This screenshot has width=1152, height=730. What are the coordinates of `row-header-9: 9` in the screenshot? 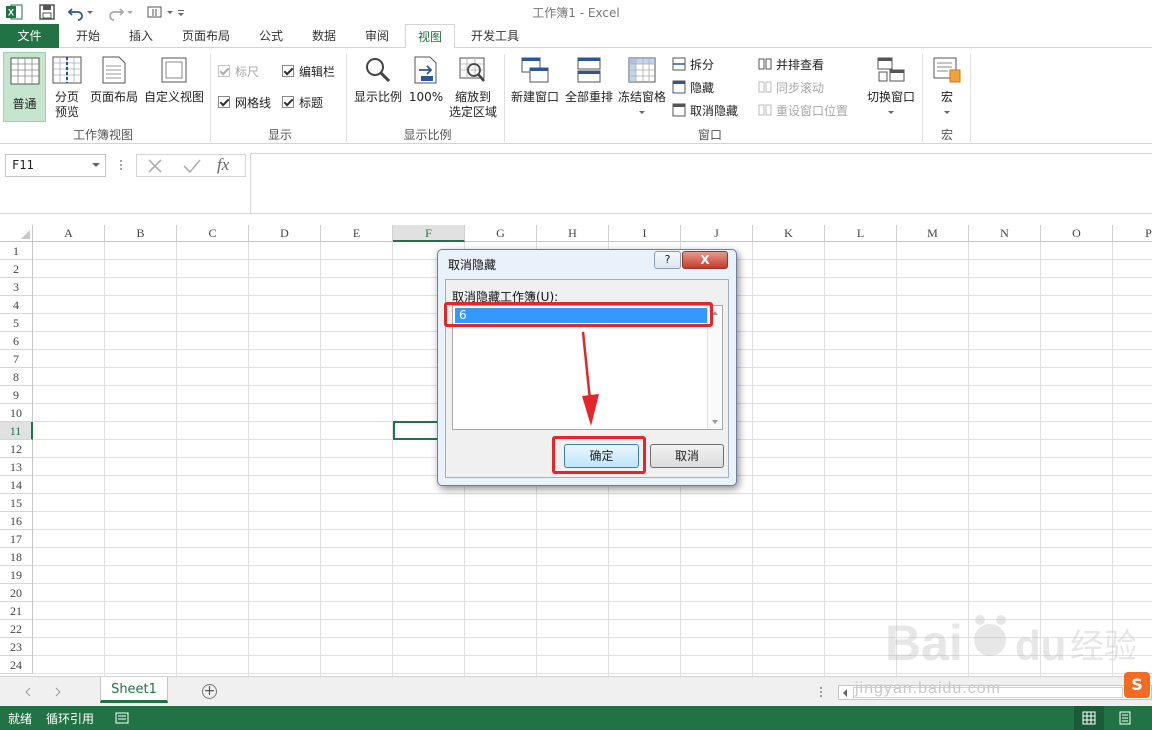 It's located at (16, 395).